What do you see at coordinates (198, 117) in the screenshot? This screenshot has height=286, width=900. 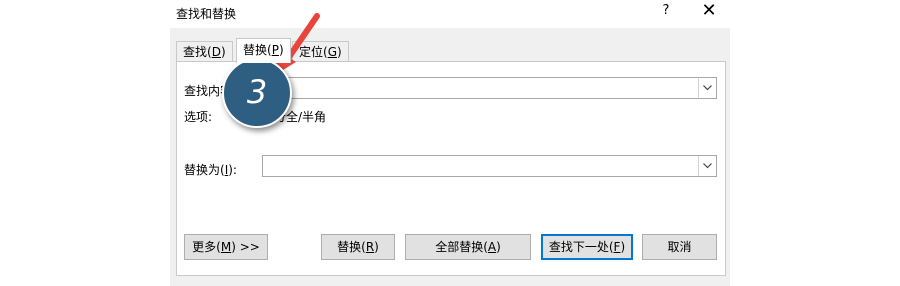 I see `options-label: 选项:` at bounding box center [198, 117].